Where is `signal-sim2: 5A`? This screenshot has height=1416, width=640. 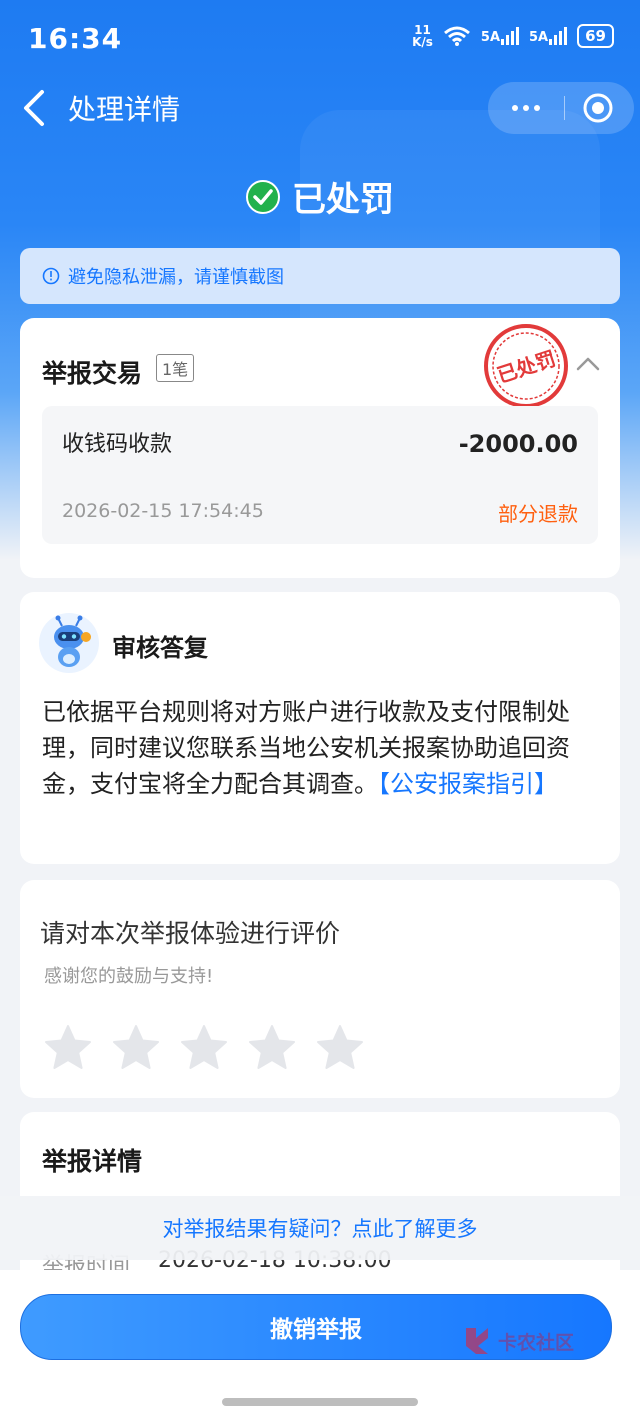 signal-sim2: 5A is located at coordinates (548, 36).